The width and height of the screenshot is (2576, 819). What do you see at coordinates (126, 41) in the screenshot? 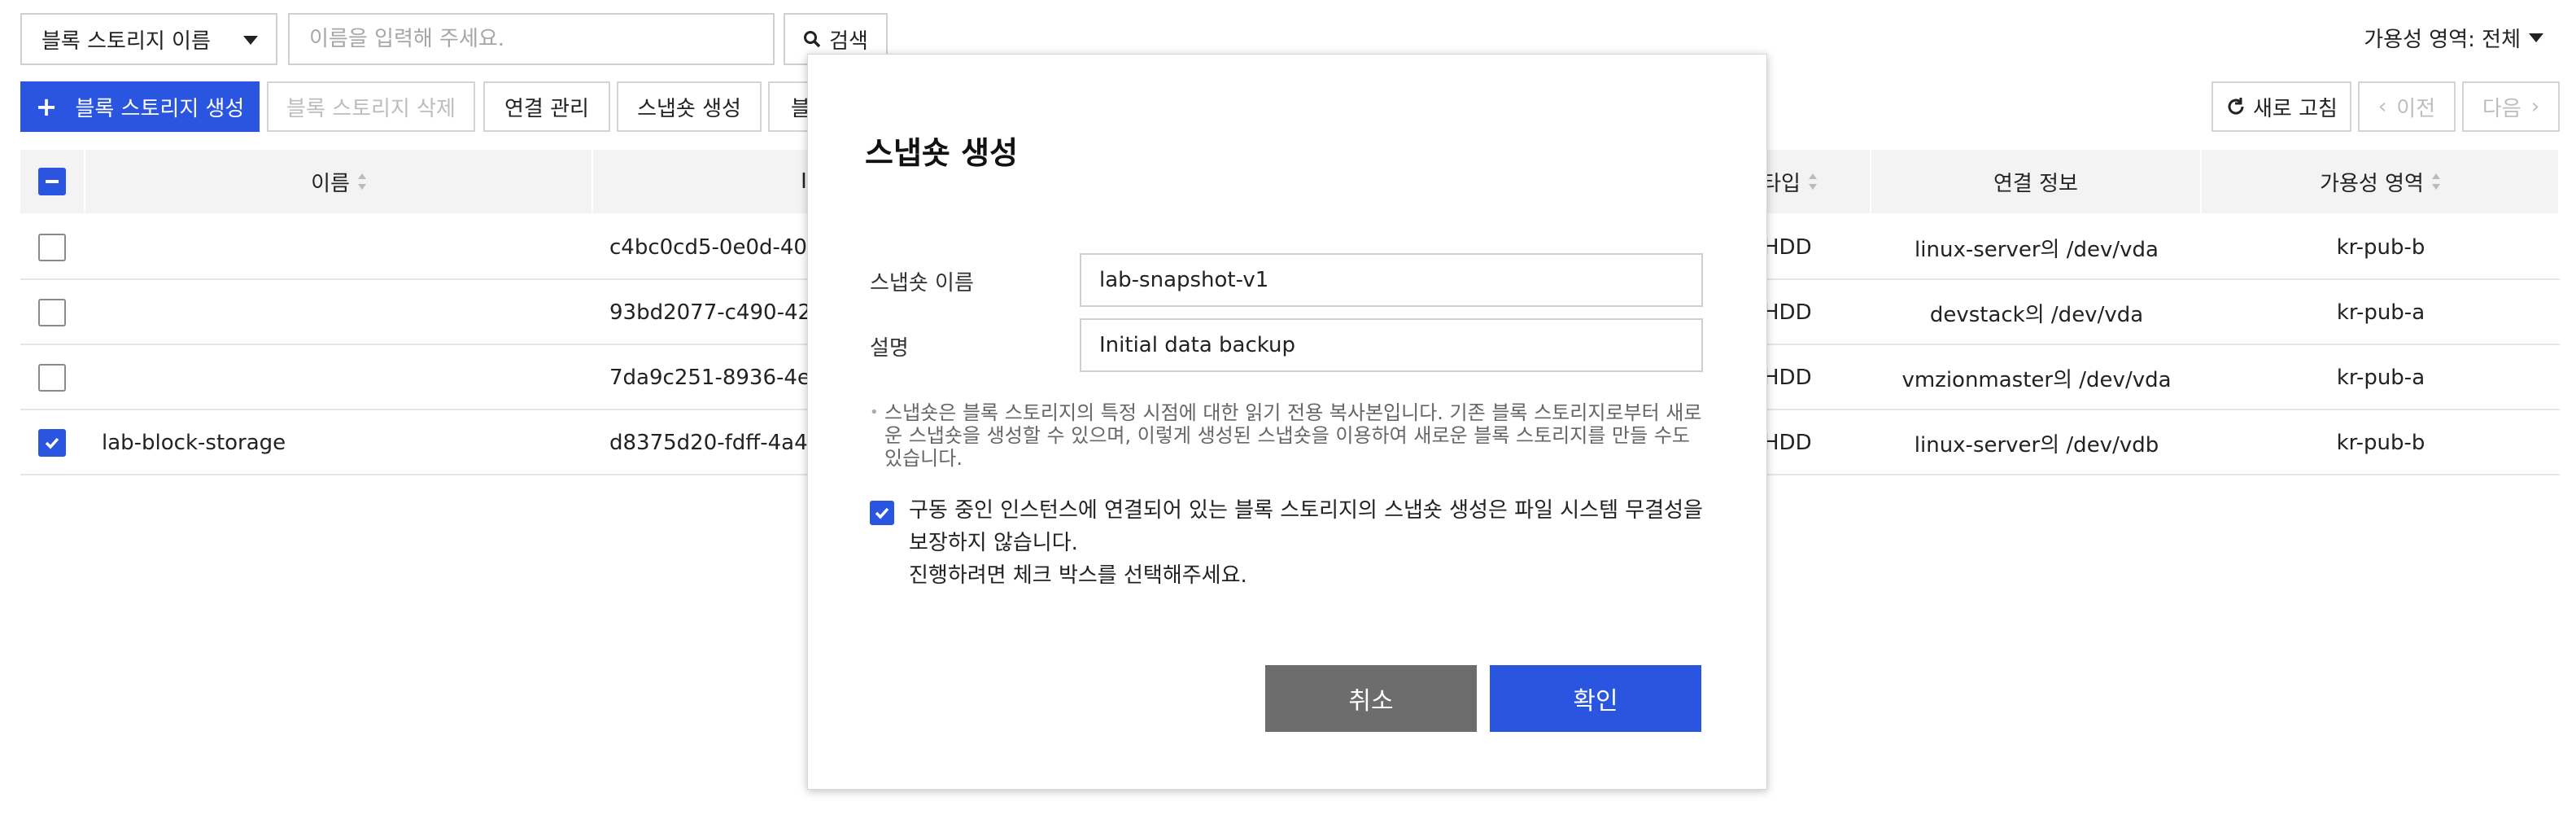
I see `search-field-select-label: 블록 스토리지 이름` at bounding box center [126, 41].